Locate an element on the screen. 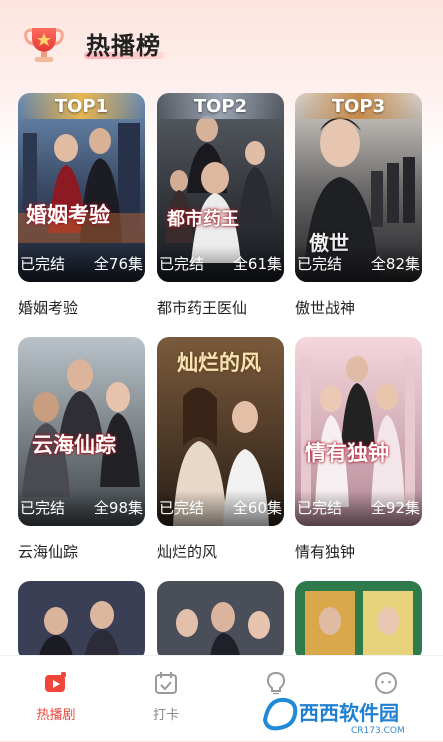  watermark-logo: 西西软件园 CR173.COM is located at coordinates (349, 715).